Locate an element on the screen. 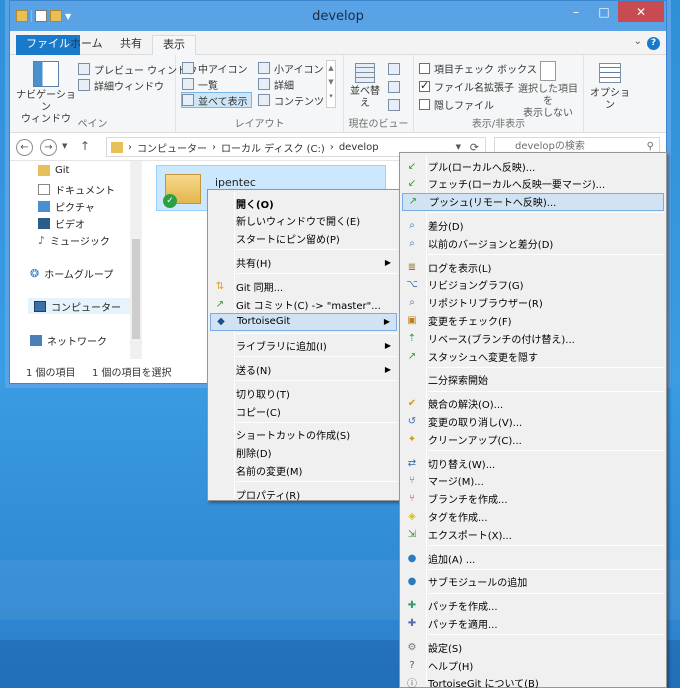 The height and width of the screenshot is (688, 680). context-menu-item: スタートにピン留め(P) is located at coordinates (303, 239).